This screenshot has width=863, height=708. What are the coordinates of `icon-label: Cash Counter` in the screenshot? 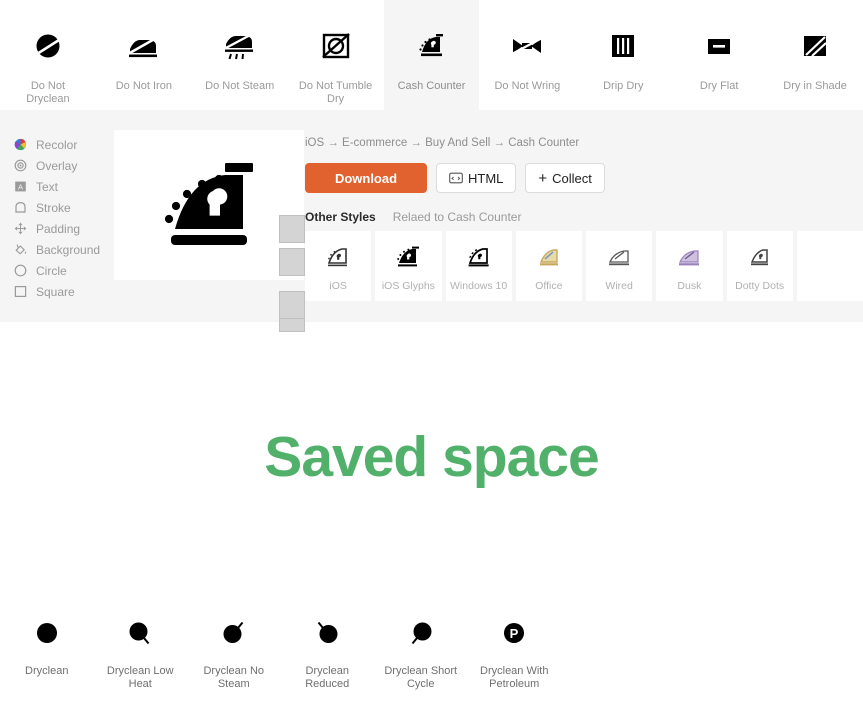 It's located at (431, 86).